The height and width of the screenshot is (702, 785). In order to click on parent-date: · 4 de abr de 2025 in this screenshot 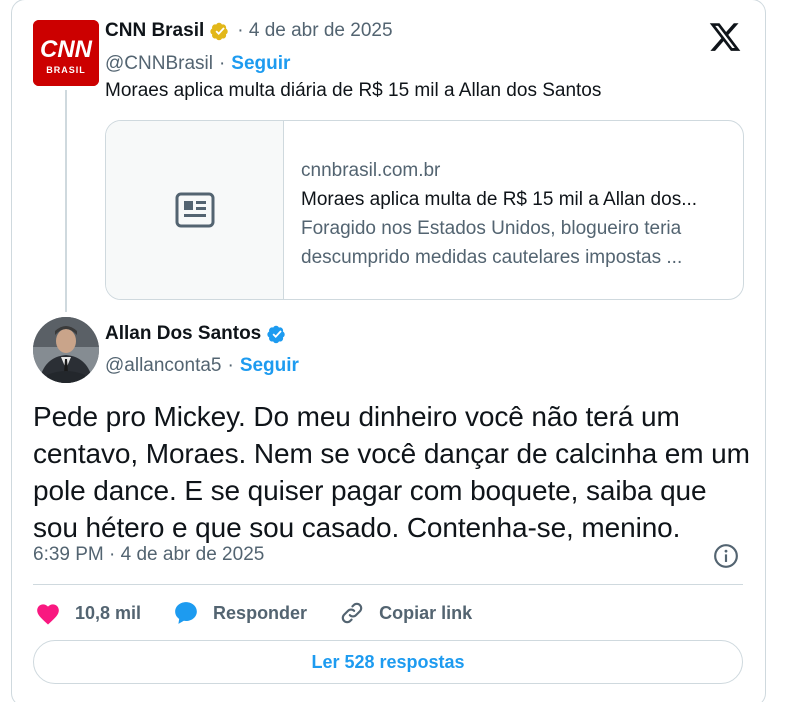, I will do `click(314, 31)`.